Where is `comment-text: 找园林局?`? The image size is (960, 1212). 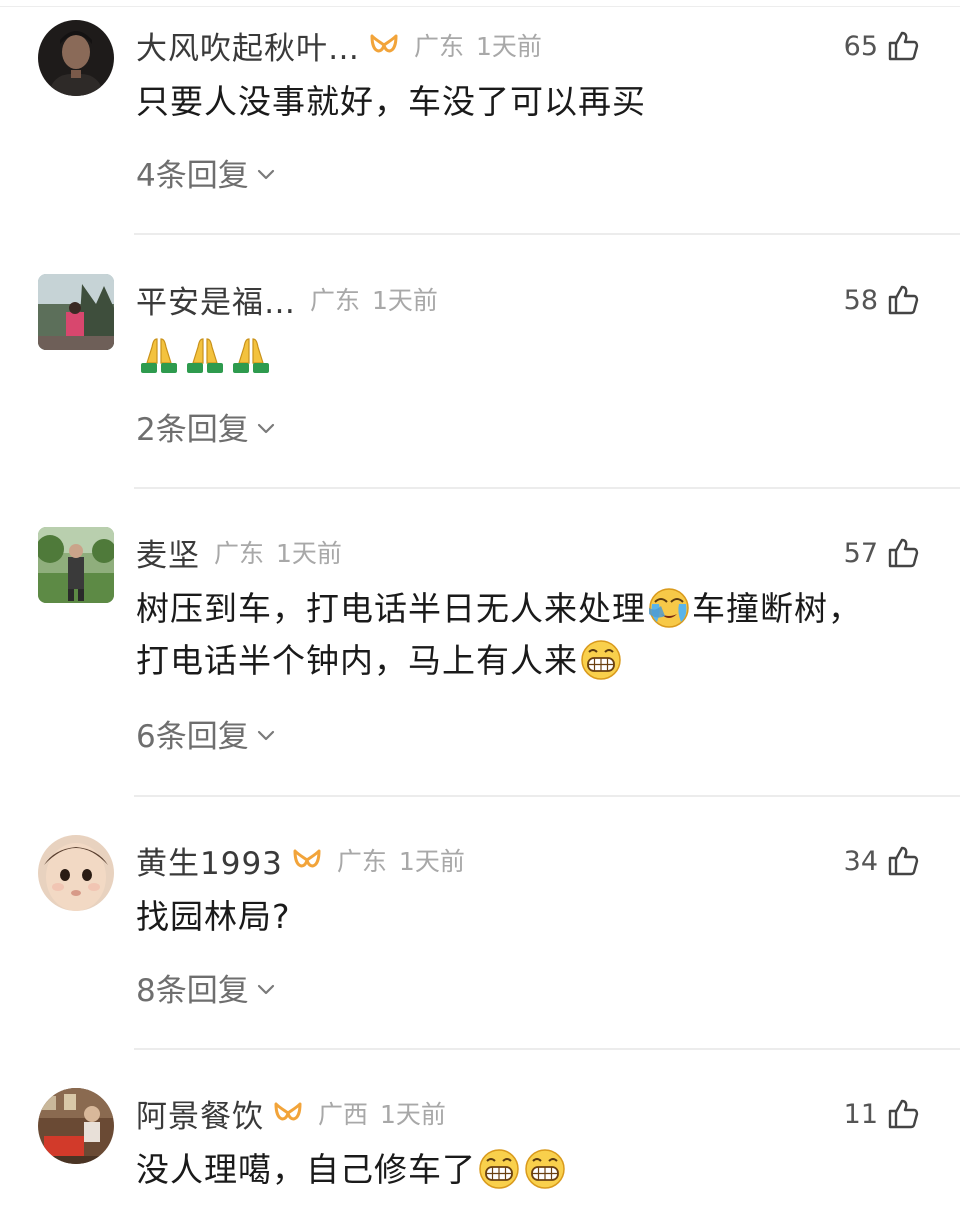 comment-text: 找园林局? is located at coordinates (213, 916).